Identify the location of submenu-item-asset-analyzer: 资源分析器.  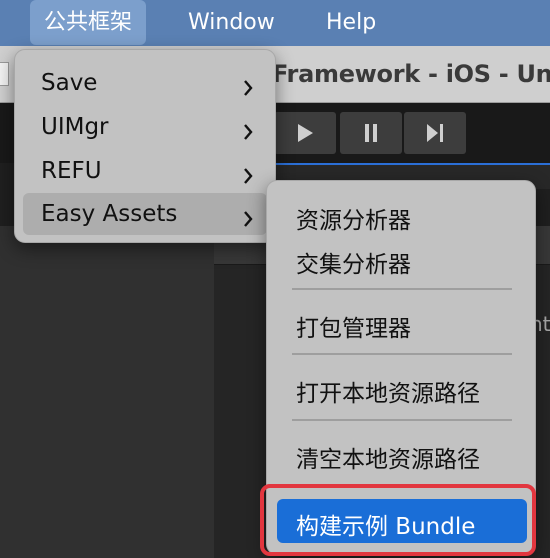
(402, 215).